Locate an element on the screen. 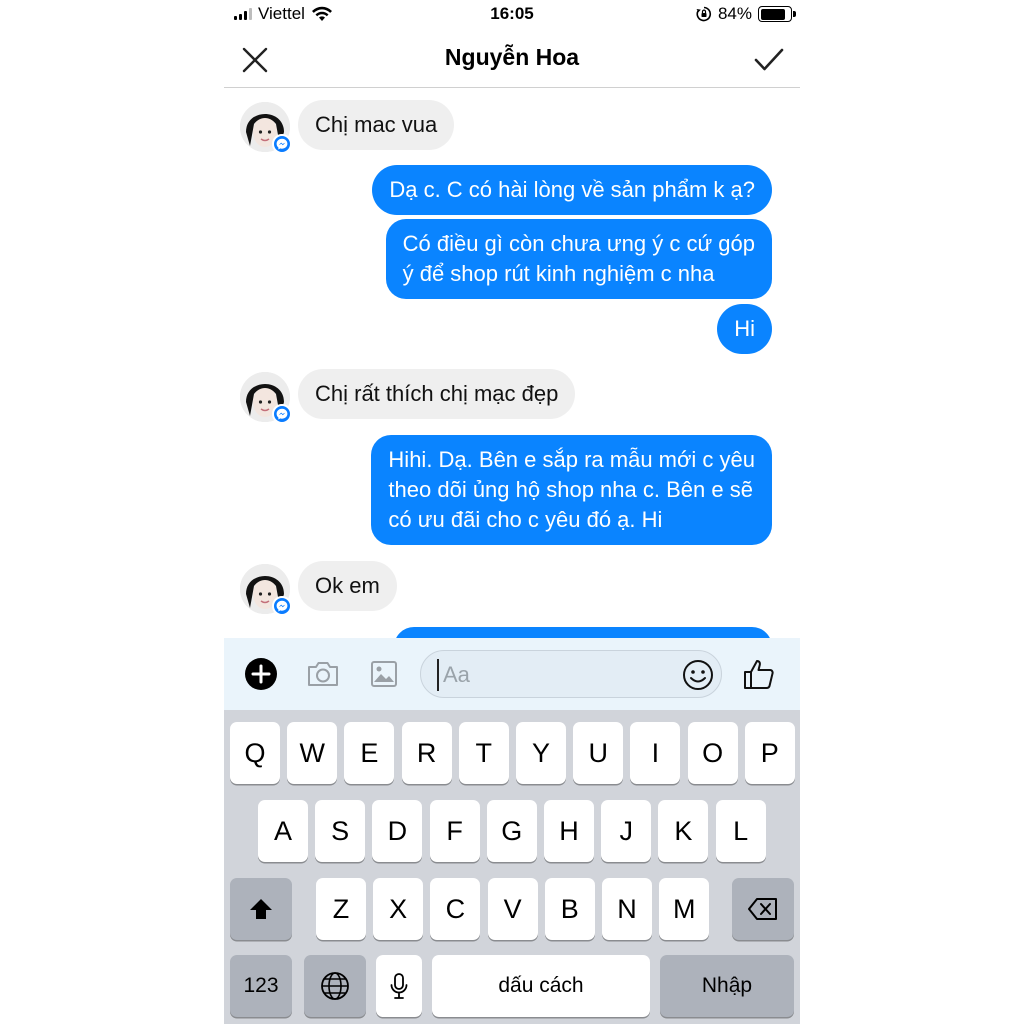  message-text: Chị mac vua is located at coordinates (376, 124).